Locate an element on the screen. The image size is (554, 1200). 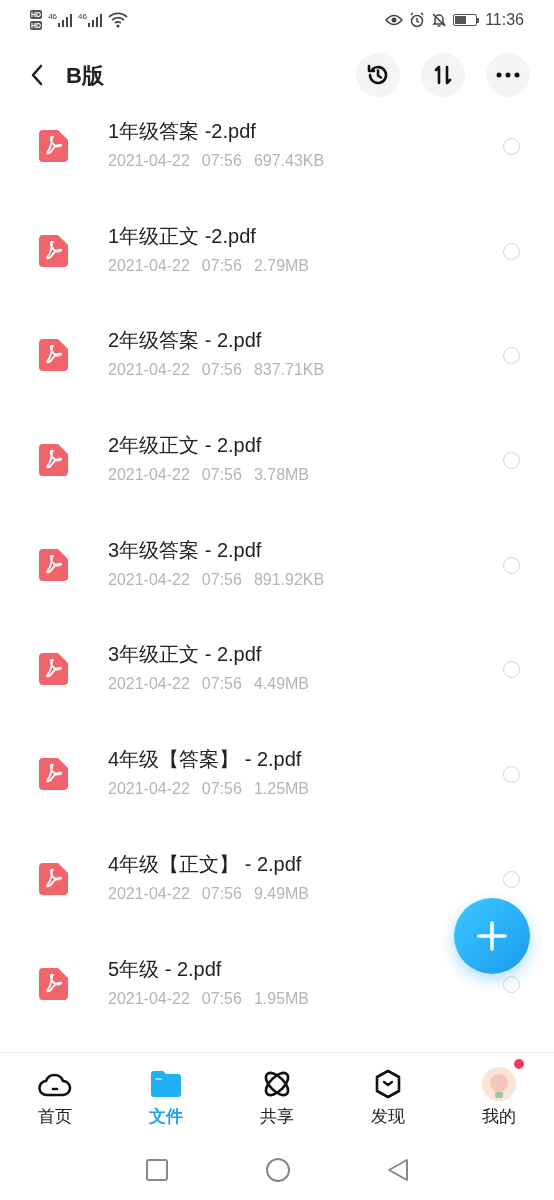
file-row: 3年级正文 - 2.pdf 2021-04-22 07:56 4.49MB is located at coordinates (277, 686).